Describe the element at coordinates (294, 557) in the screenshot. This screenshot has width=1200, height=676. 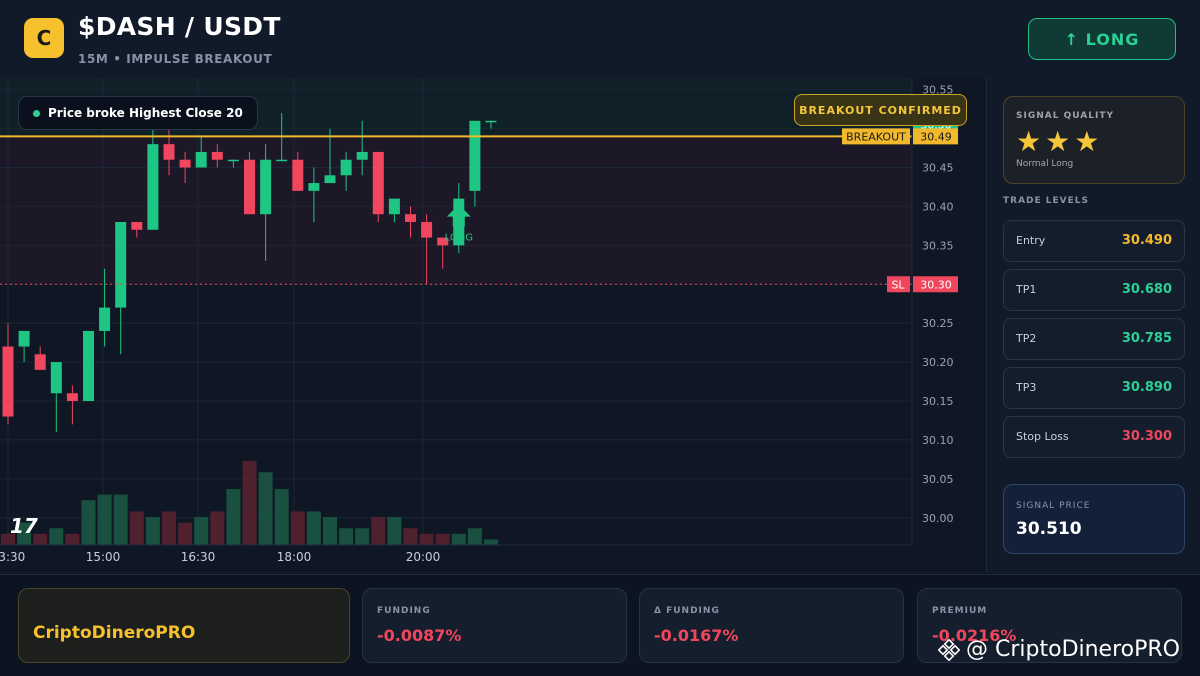
I see `time-tick-label: 18:00` at that location.